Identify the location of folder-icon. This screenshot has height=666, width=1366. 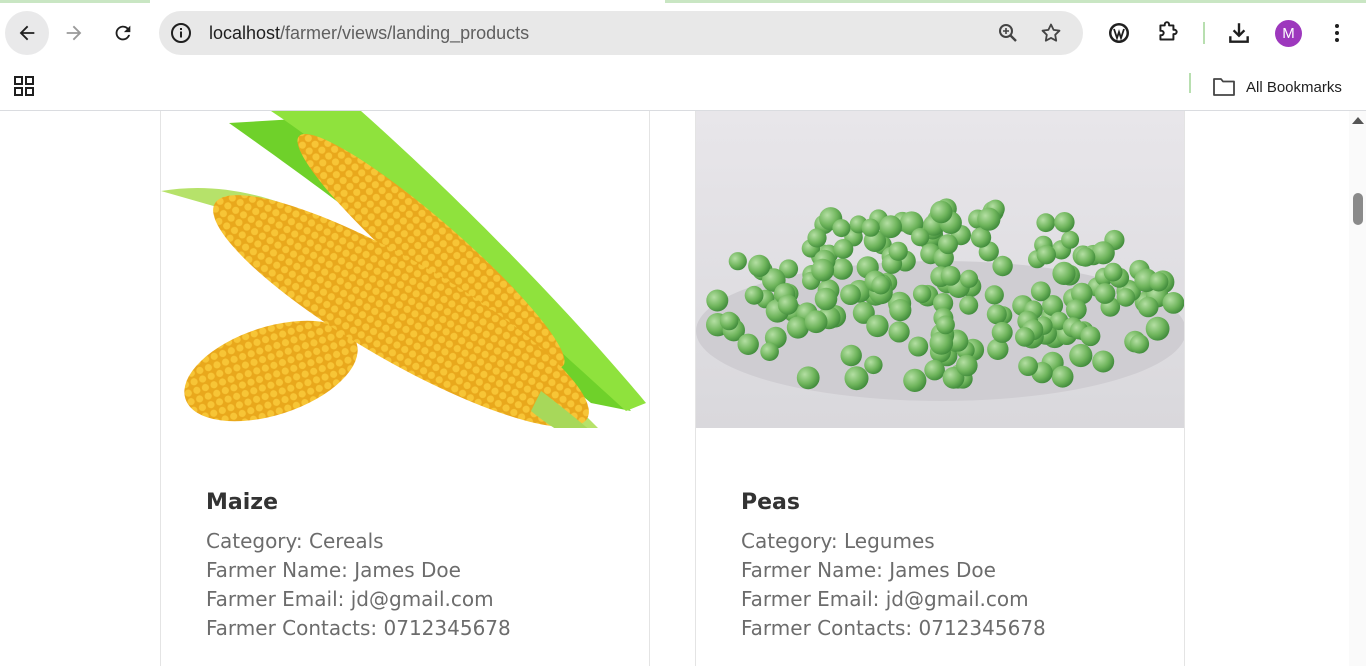
(1224, 87).